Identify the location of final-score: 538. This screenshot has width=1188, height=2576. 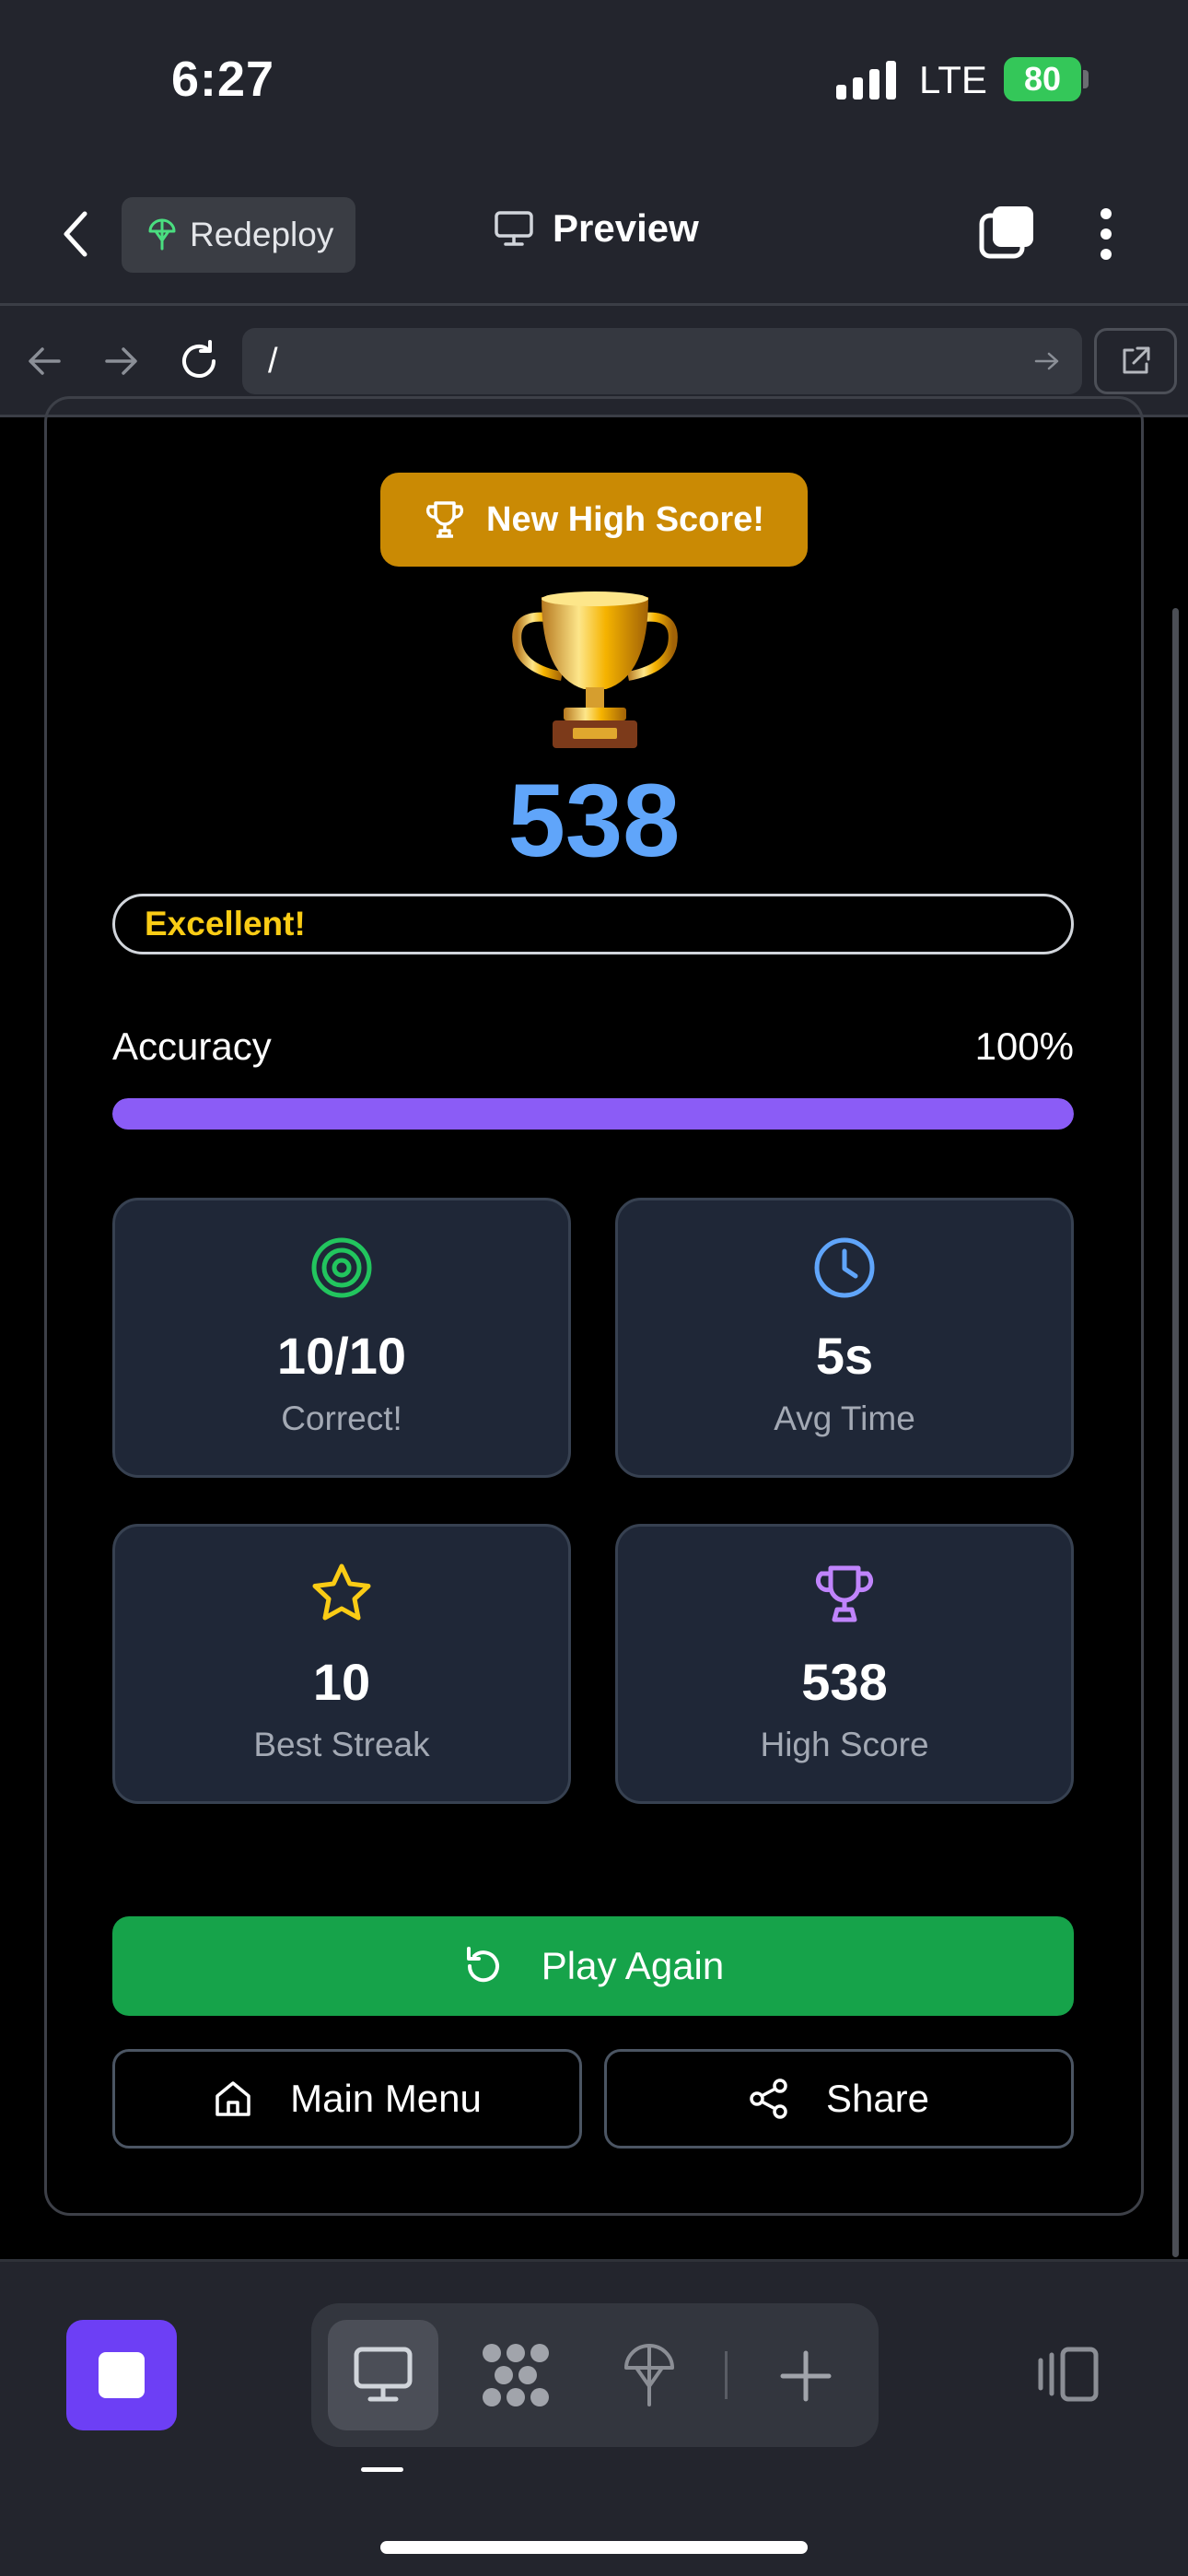
(594, 820).